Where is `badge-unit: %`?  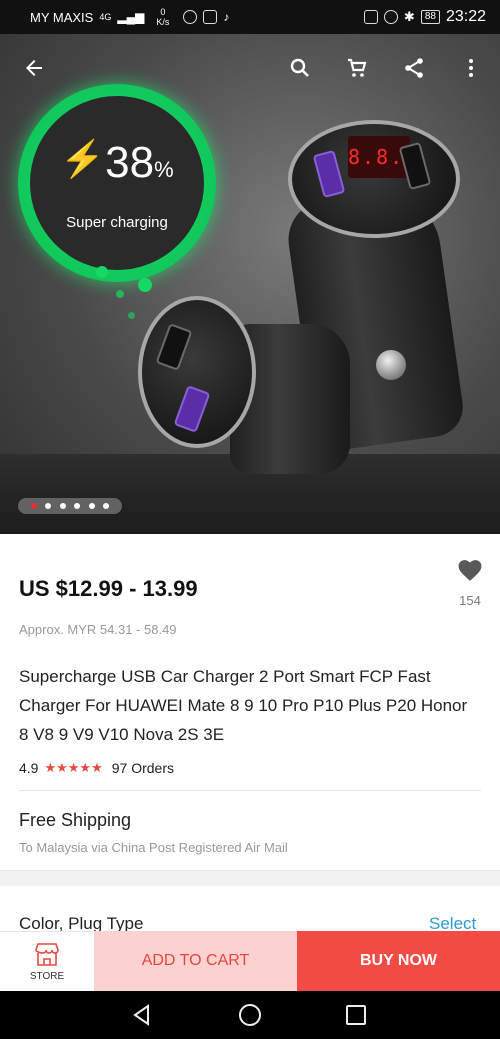 badge-unit: % is located at coordinates (164, 169).